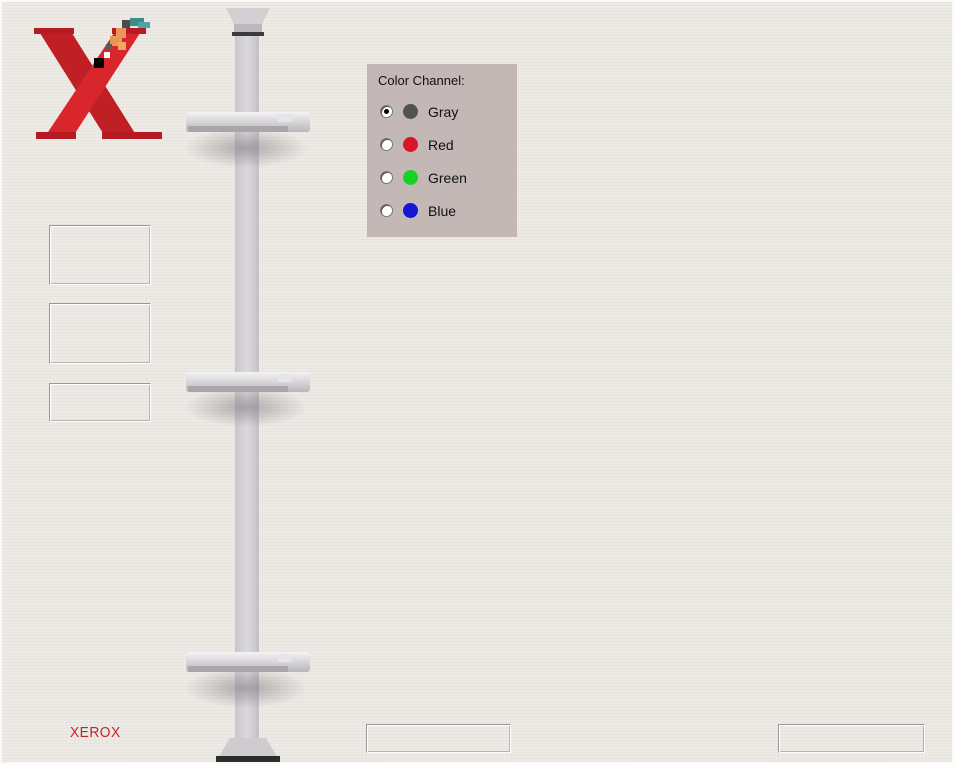 The height and width of the screenshot is (764, 954). What do you see at coordinates (442, 211) in the screenshot?
I see `radio-label-blue: Blue` at bounding box center [442, 211].